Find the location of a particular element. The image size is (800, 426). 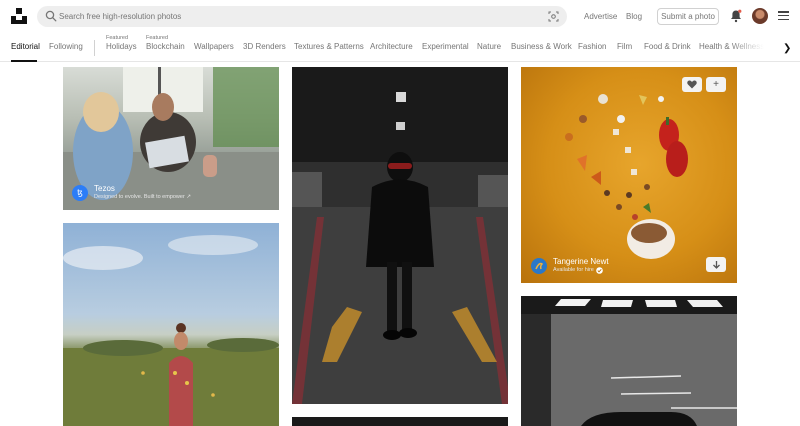

topic-fashion: Fashion is located at coordinates (592, 46).